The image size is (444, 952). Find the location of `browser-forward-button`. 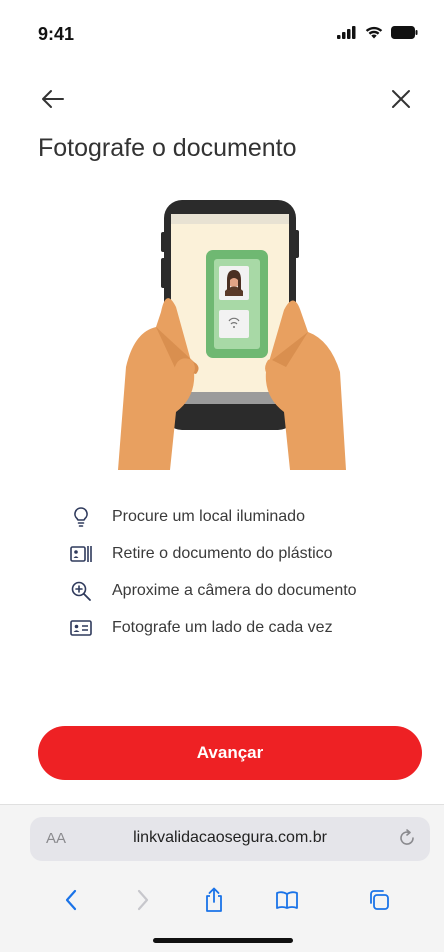

browser-forward-button is located at coordinates (143, 900).